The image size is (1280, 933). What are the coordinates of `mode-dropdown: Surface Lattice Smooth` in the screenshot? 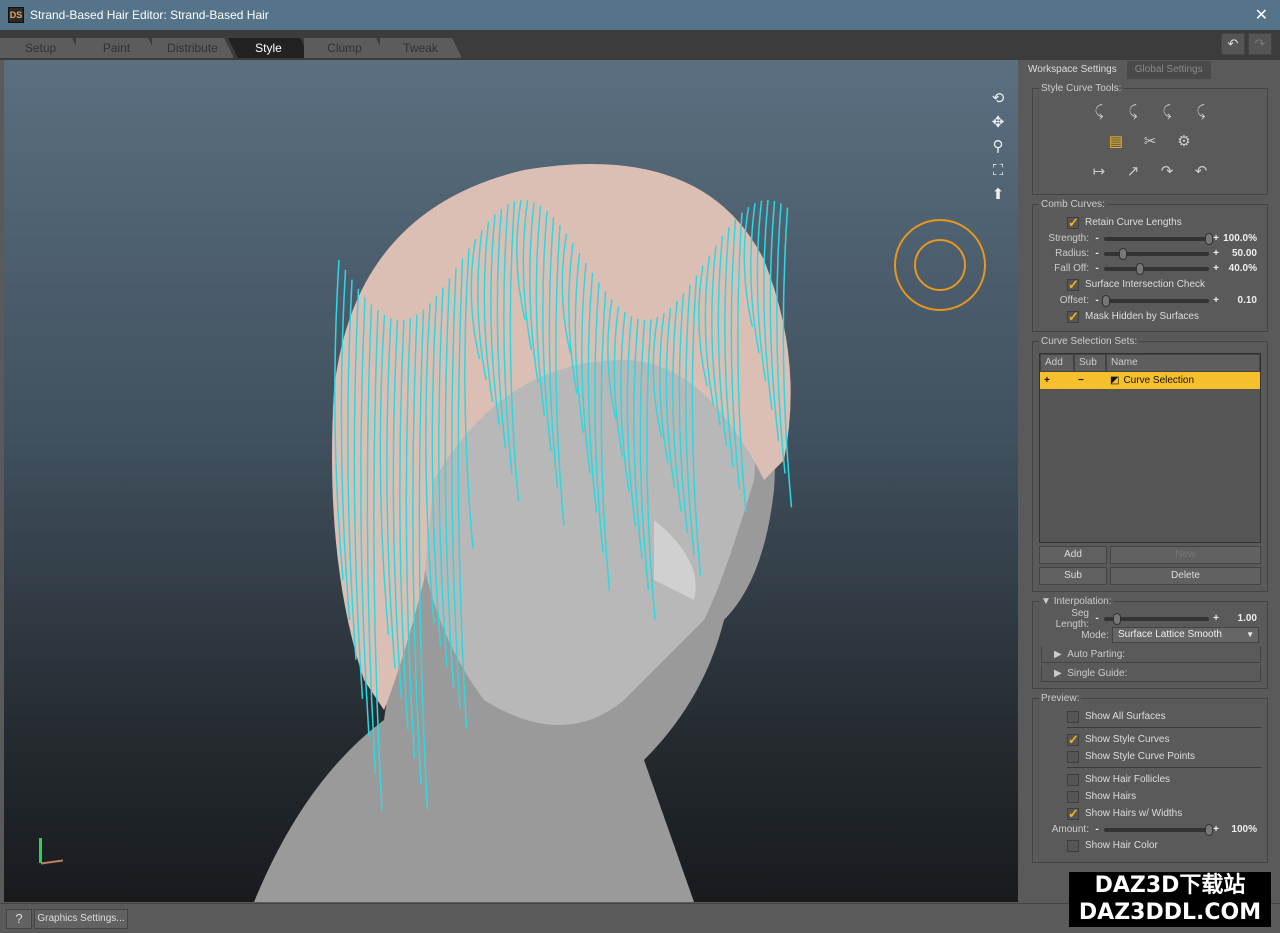 It's located at (1185, 635).